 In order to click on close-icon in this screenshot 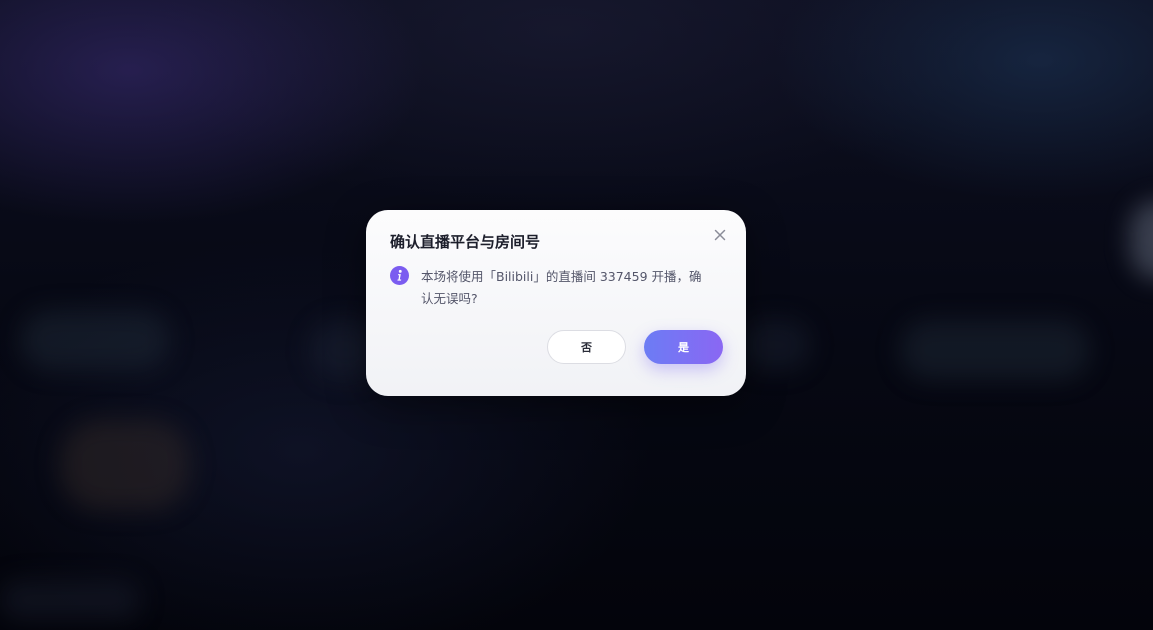, I will do `click(720, 235)`.